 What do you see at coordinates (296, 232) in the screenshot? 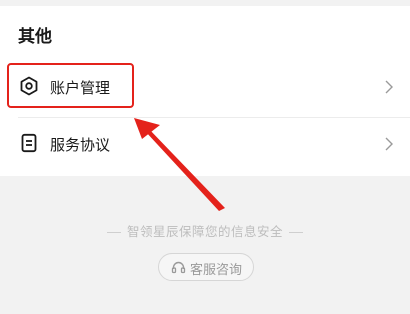
I see `right-dash` at bounding box center [296, 232].